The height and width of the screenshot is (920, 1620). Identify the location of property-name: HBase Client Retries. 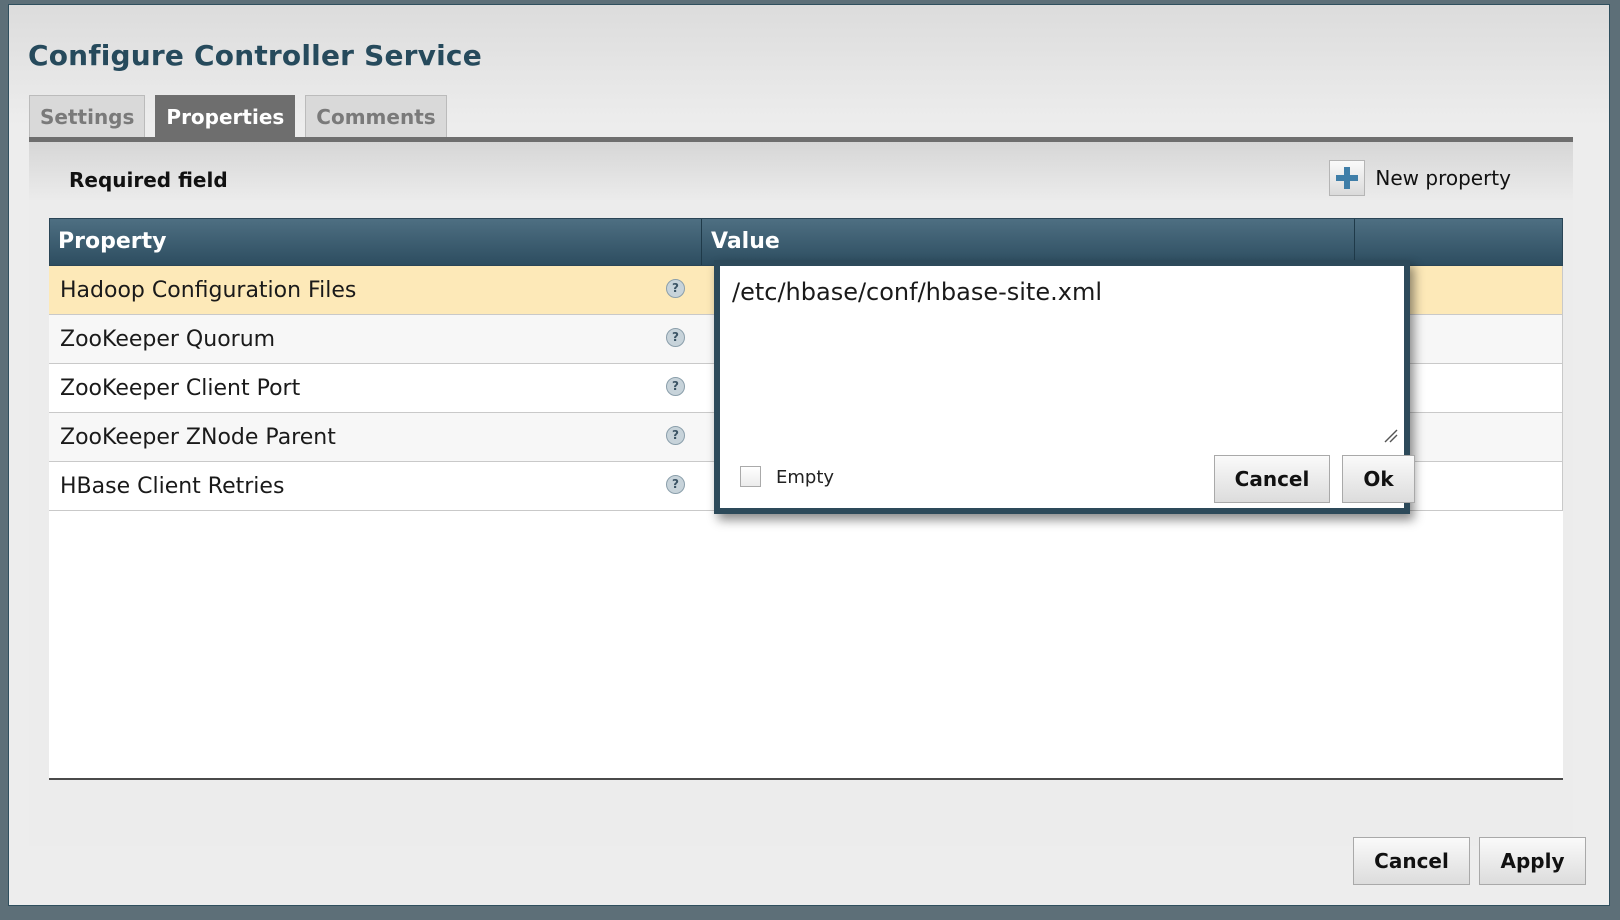
(172, 486).